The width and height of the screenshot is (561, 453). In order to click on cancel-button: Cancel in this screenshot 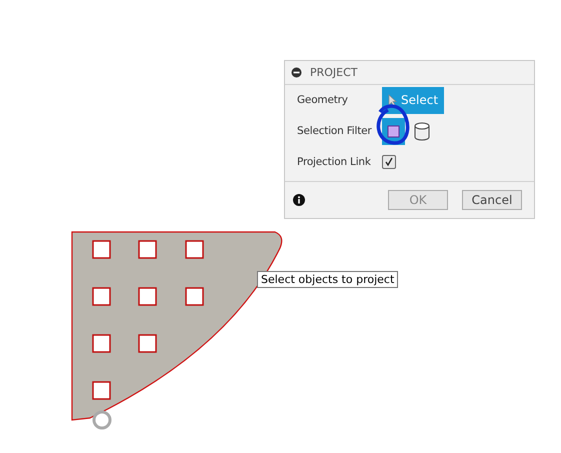, I will do `click(492, 200)`.